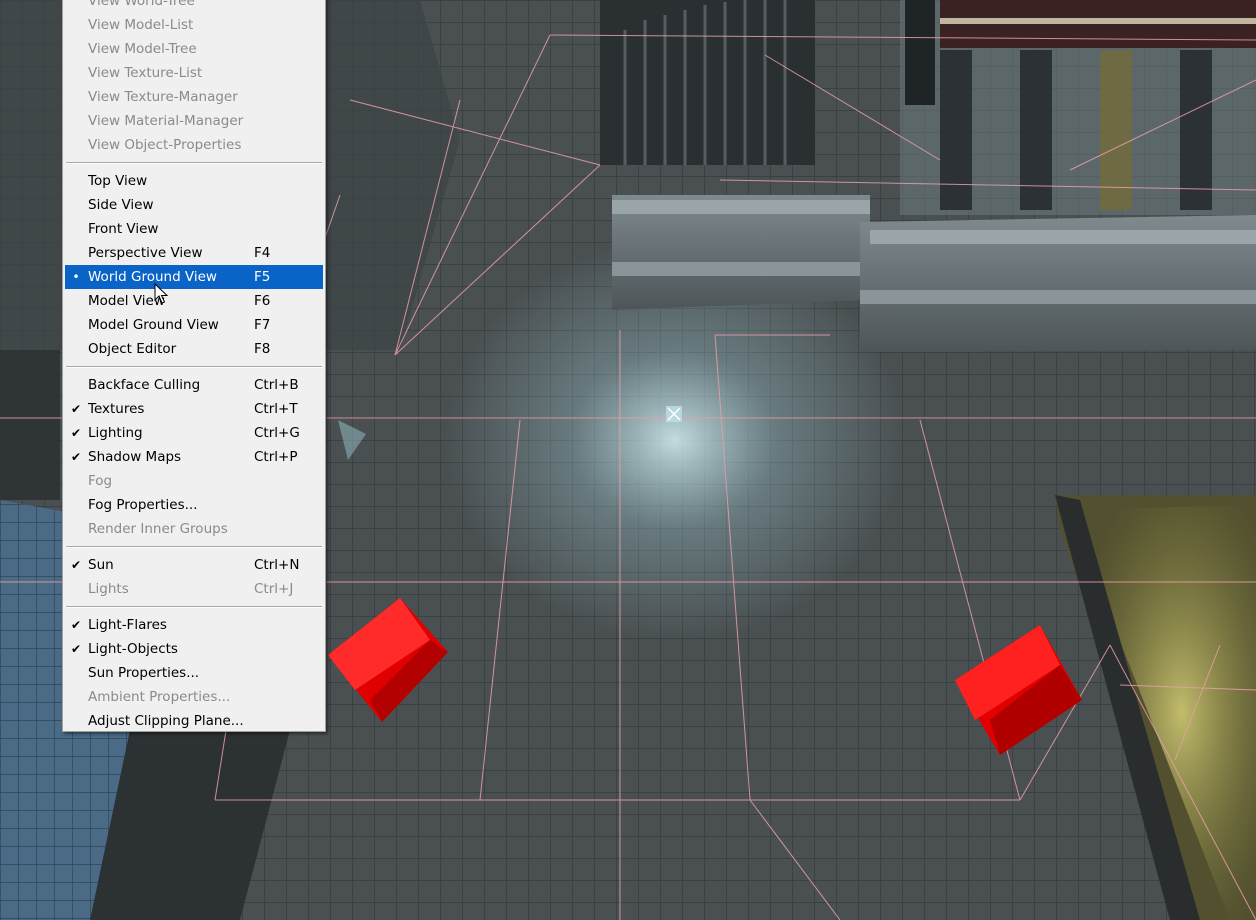  I want to click on menu-item-shortcut: F6, so click(262, 301).